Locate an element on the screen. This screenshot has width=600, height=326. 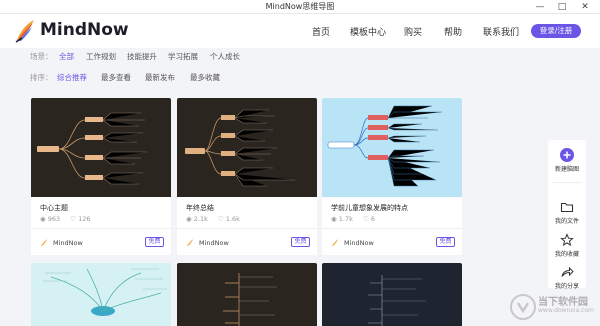
sort-chip-recommended: 综合推荐 is located at coordinates (72, 77).